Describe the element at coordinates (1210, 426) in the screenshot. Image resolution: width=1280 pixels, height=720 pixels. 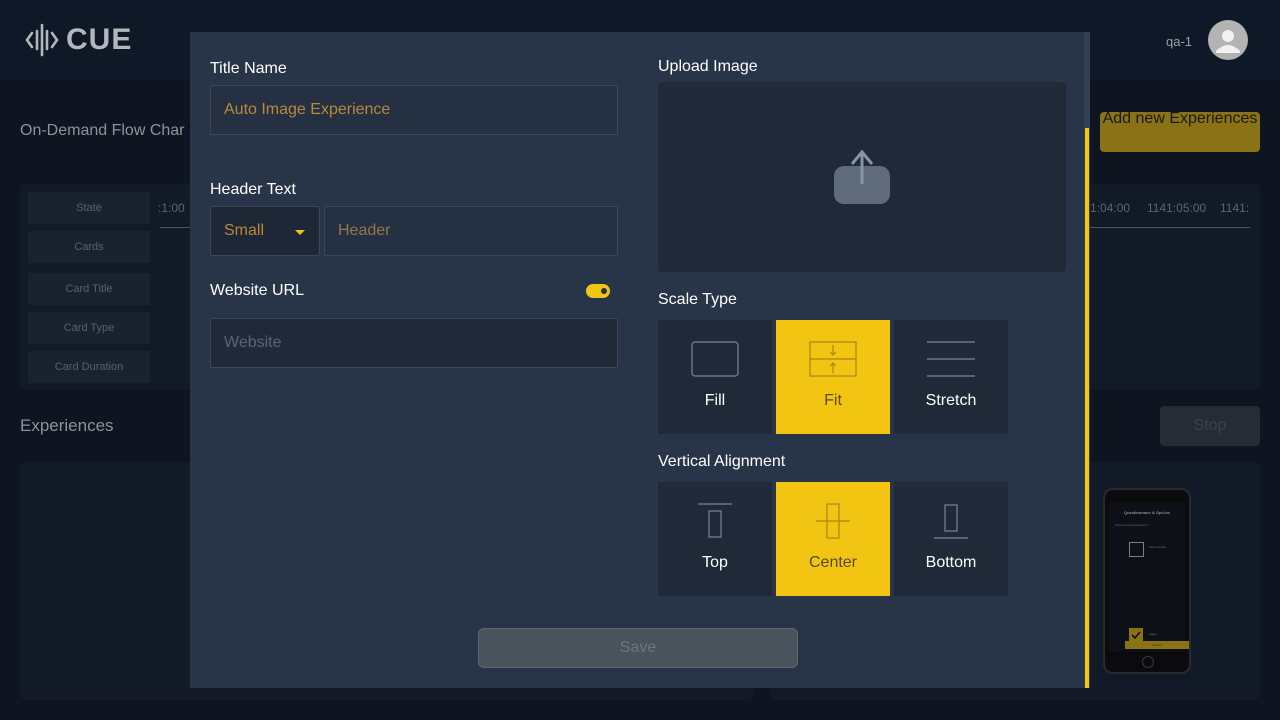
I see `stop-button: Stop` at that location.